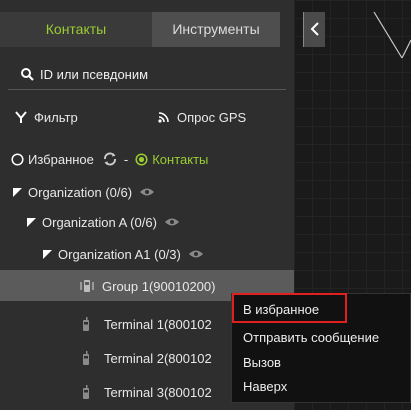 Image resolution: width=411 pixels, height=410 pixels. I want to click on collapse-panel-button, so click(314, 29).